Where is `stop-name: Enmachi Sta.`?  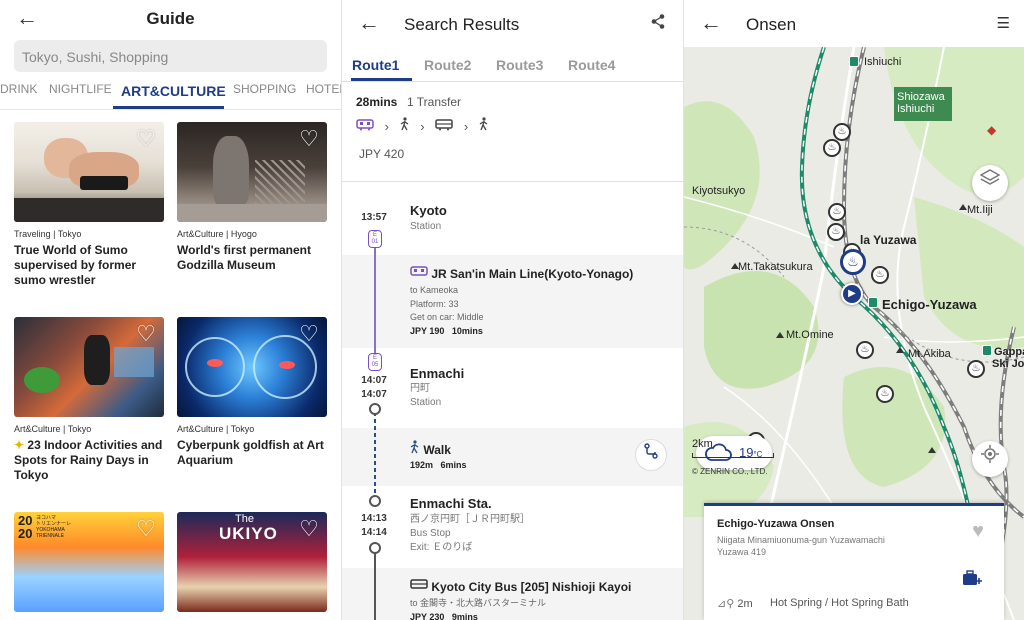
stop-name: Enmachi Sta. is located at coordinates (451, 503).